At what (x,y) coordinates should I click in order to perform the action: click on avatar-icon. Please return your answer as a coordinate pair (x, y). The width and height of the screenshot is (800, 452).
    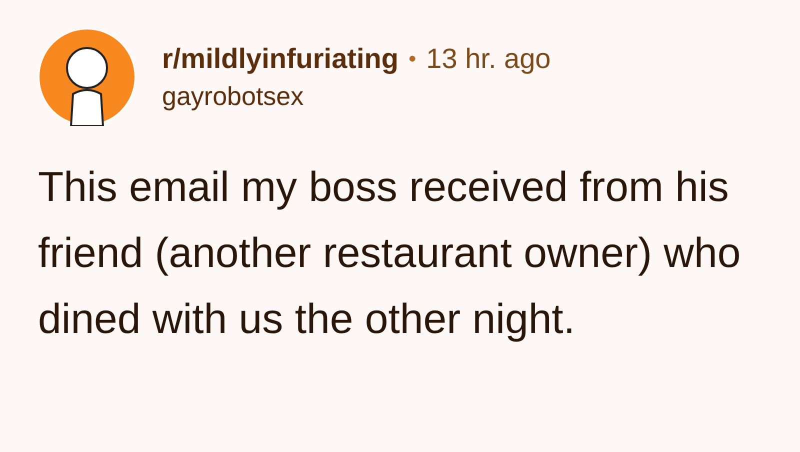
    Looking at the image, I should click on (87, 77).